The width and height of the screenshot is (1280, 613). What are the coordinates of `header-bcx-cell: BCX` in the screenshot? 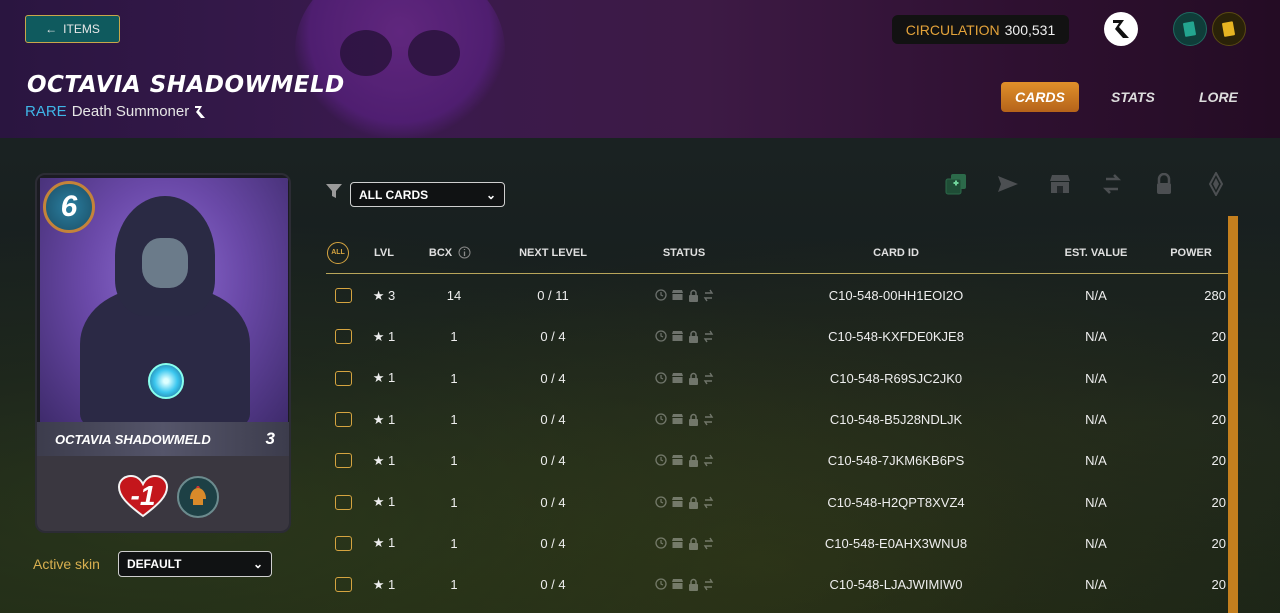 It's located at (450, 252).